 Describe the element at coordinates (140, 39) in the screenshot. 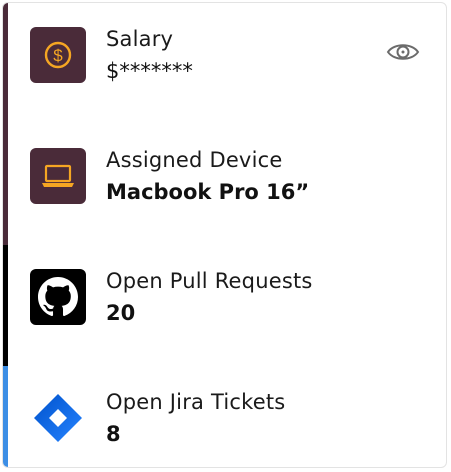

I see `salary-label: Salary` at that location.